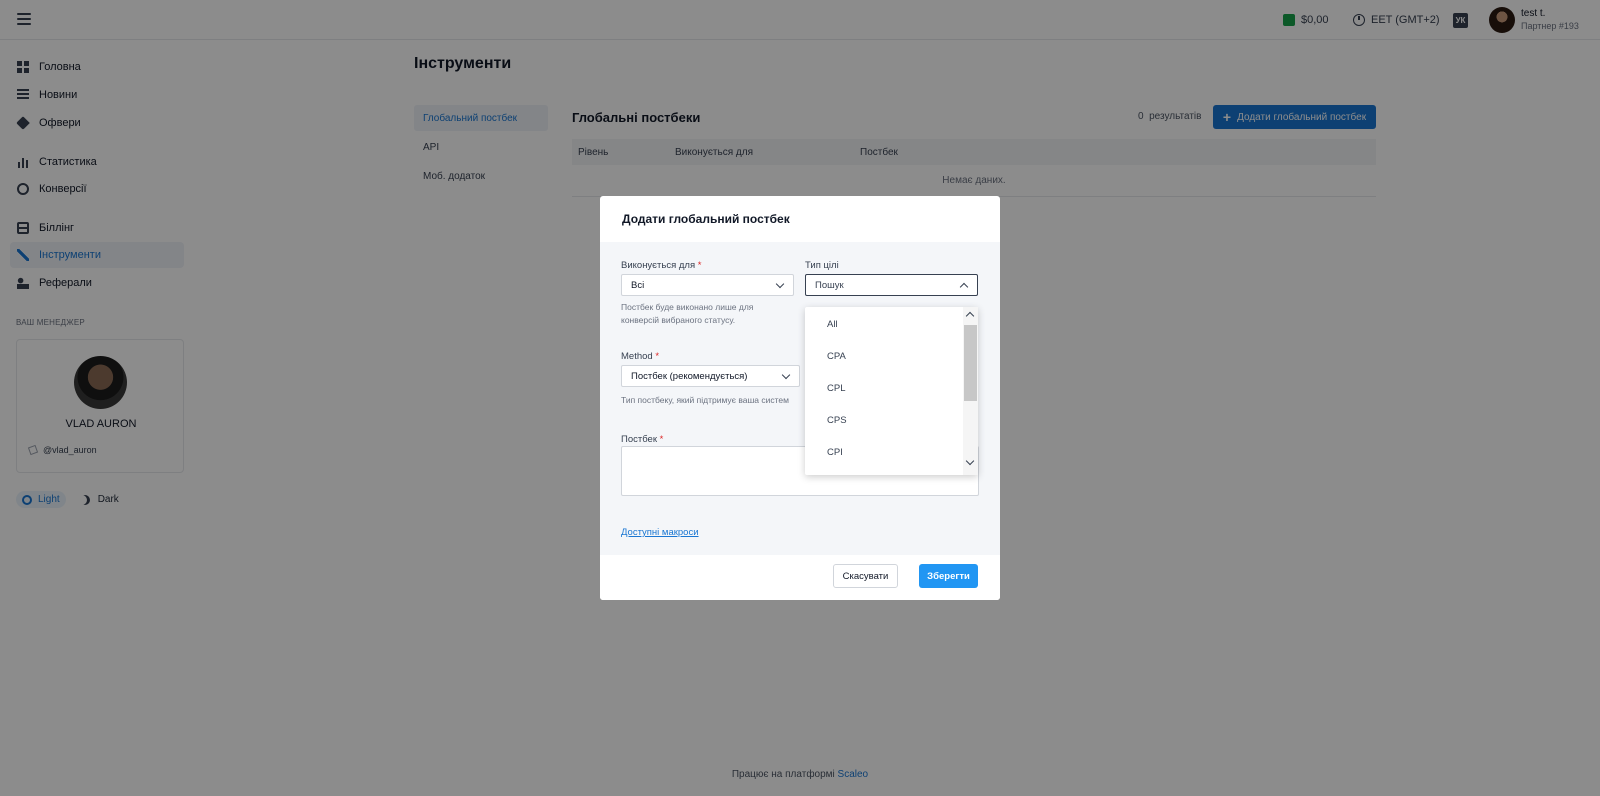 The width and height of the screenshot is (1600, 796). Describe the element at coordinates (660, 532) in the screenshot. I see `available-macros-link: Доступні макроси` at that location.